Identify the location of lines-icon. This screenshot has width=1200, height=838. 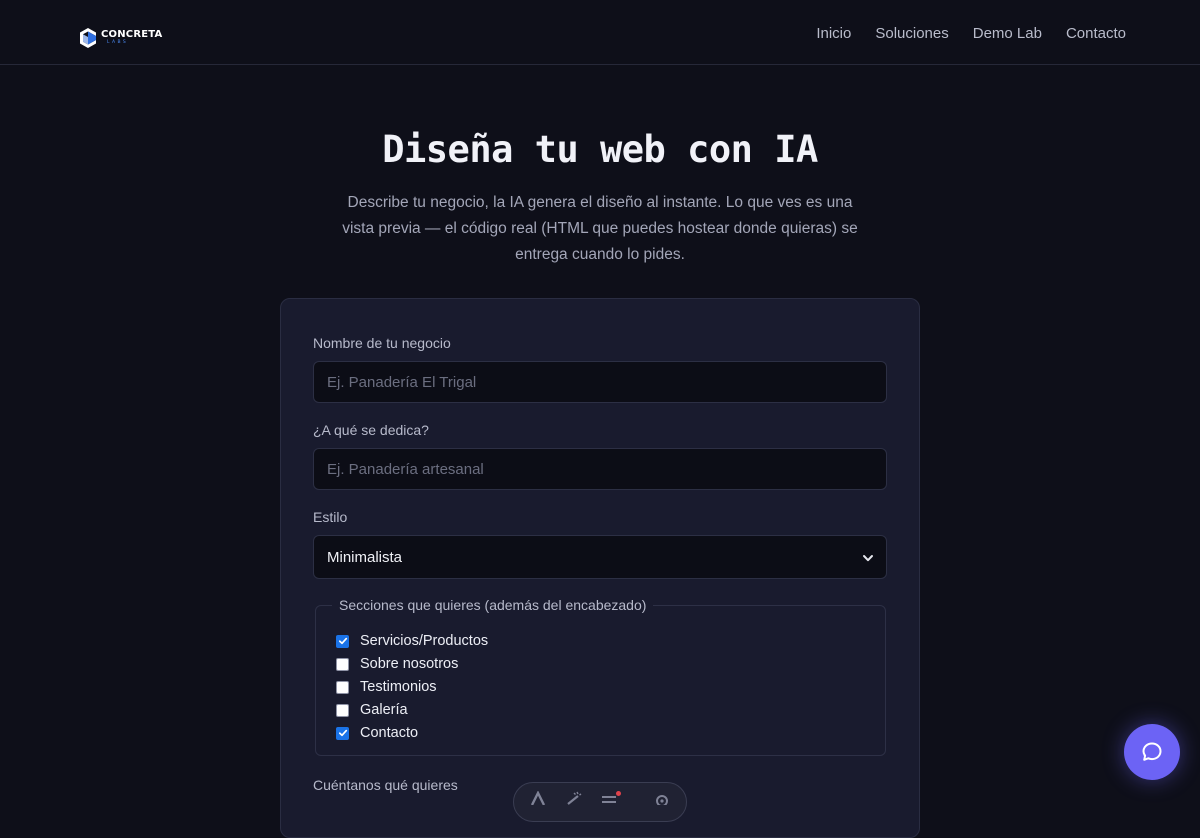
(610, 798).